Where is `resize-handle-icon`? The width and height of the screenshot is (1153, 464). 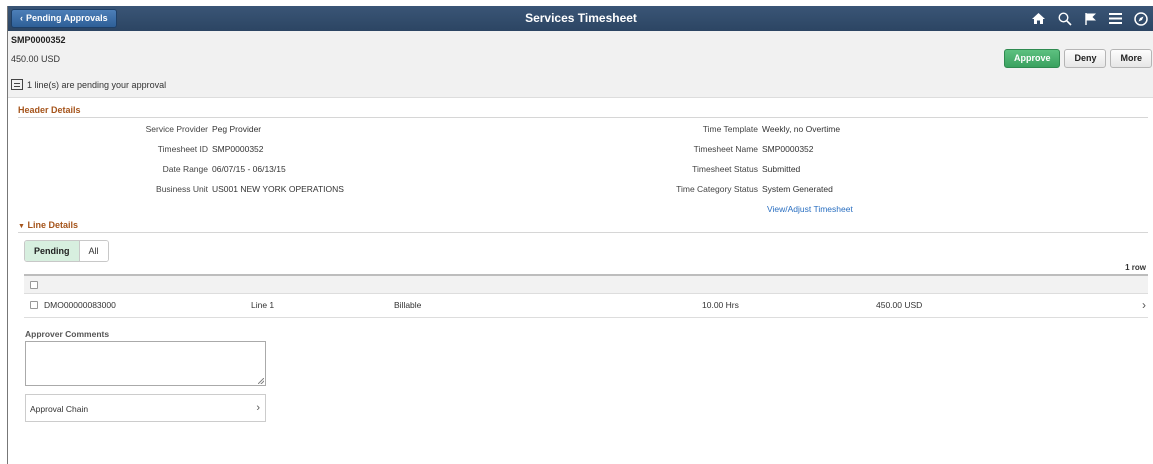
resize-handle-icon is located at coordinates (261, 381).